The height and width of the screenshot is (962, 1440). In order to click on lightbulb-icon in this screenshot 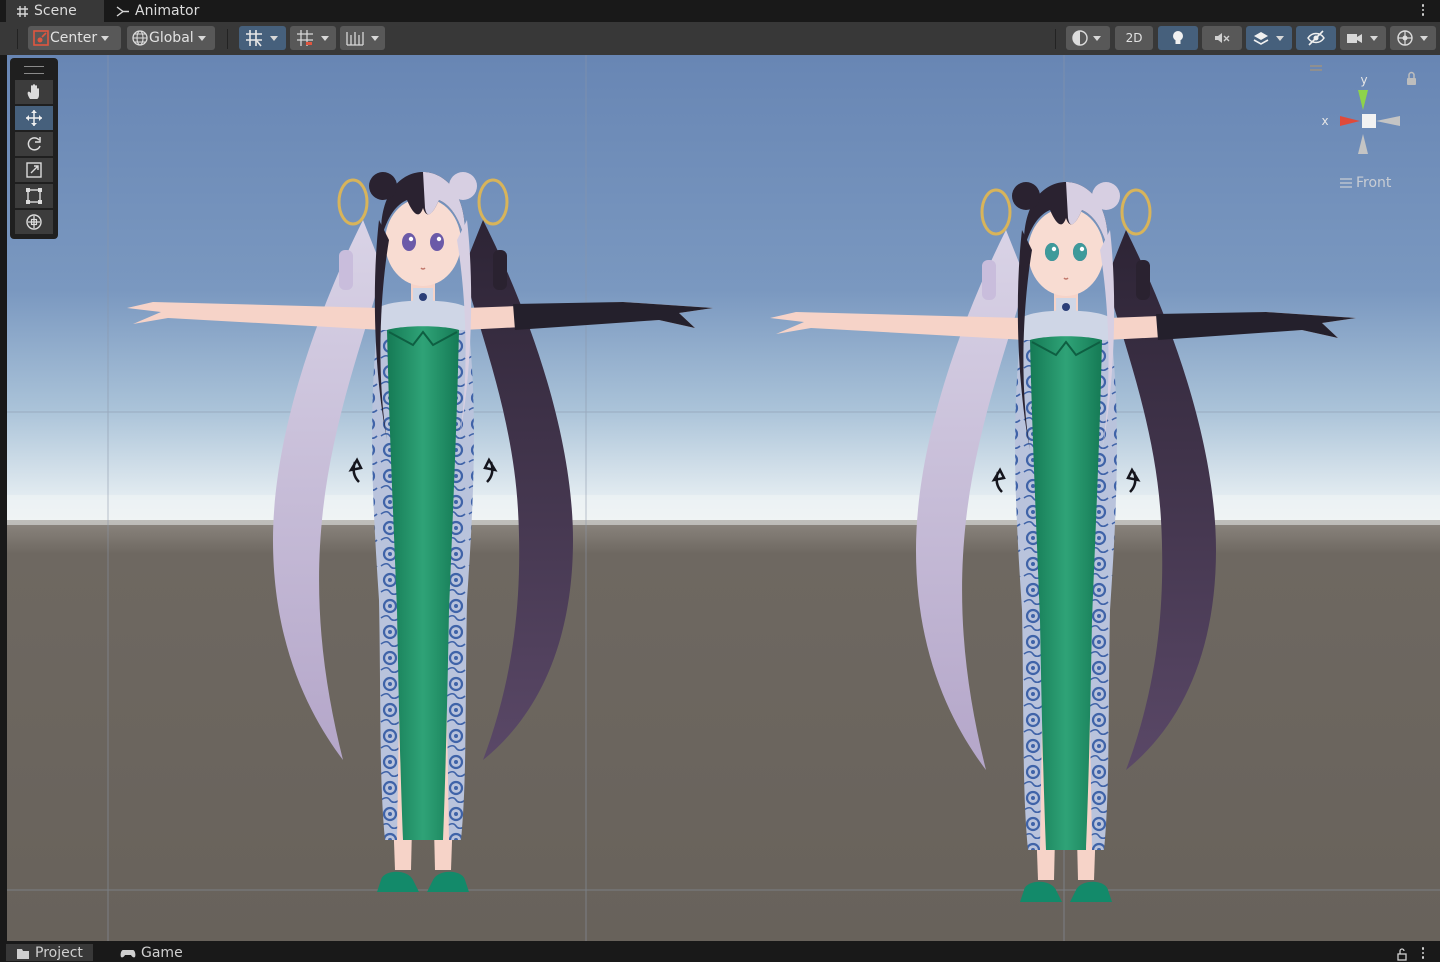, I will do `click(1178, 37)`.